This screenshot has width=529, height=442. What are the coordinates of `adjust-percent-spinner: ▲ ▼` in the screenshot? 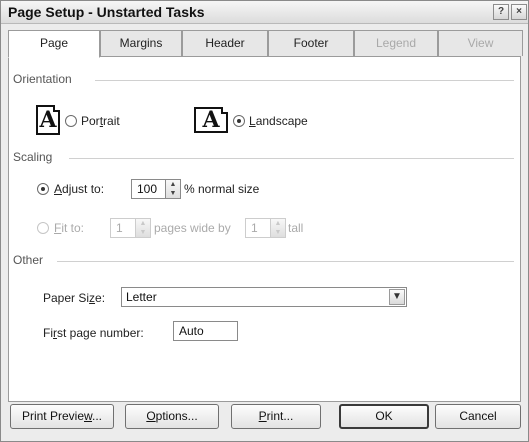 It's located at (173, 189).